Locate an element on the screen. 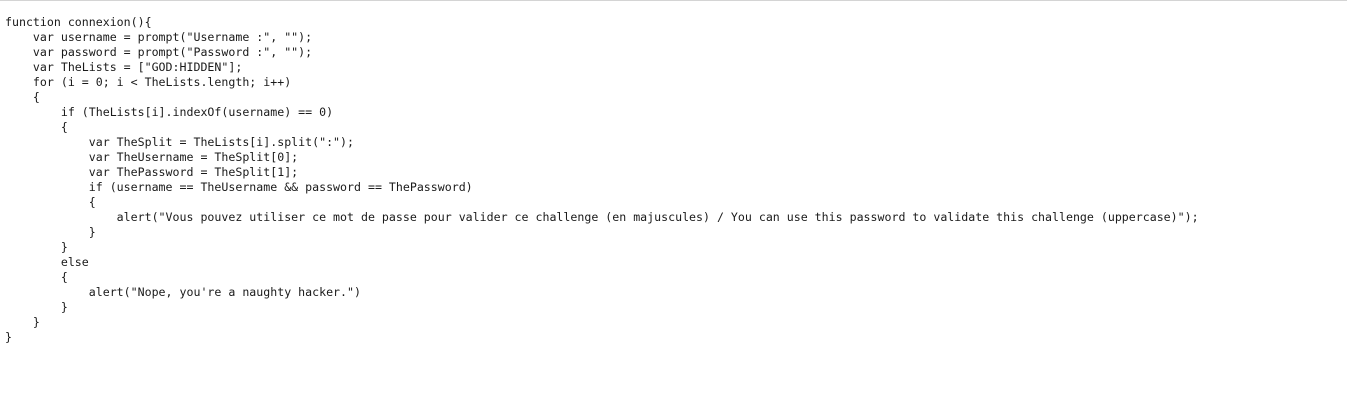  code-line: var TheSplit = TheLists[i].split(":"); is located at coordinates (180, 142).